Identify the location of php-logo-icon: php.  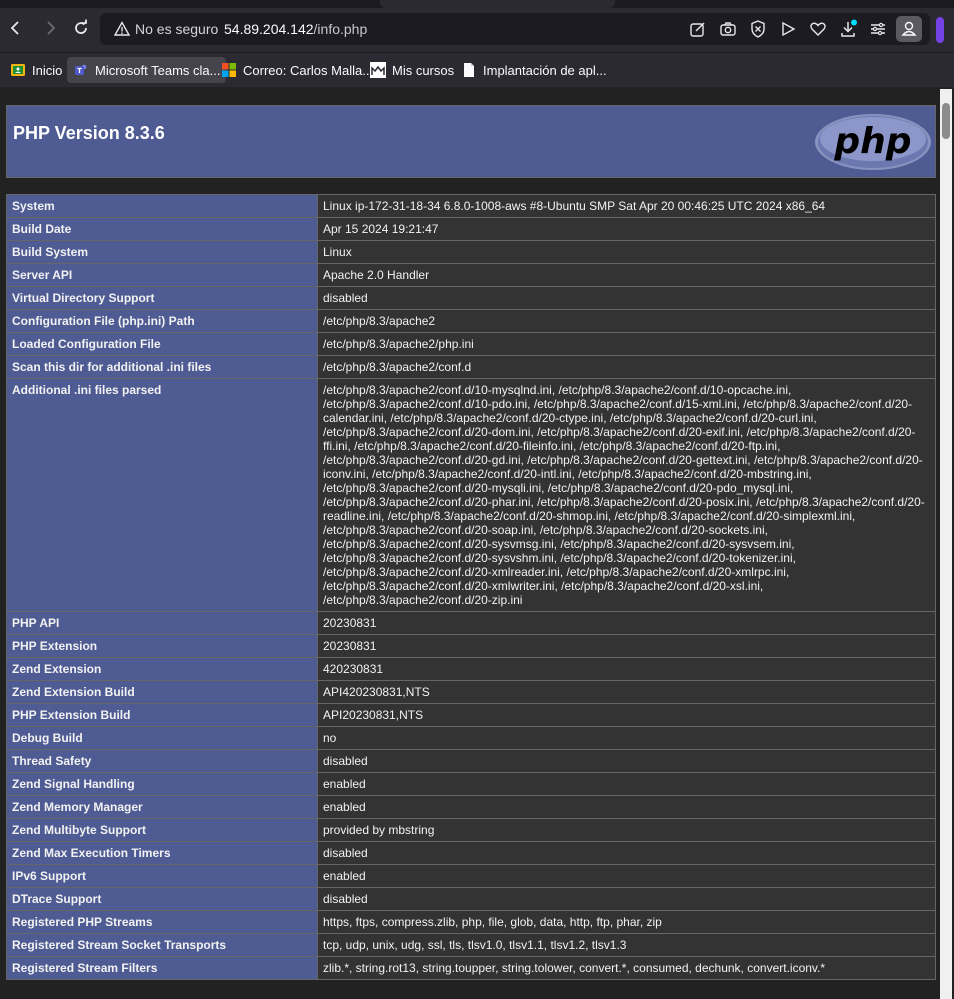
(873, 142).